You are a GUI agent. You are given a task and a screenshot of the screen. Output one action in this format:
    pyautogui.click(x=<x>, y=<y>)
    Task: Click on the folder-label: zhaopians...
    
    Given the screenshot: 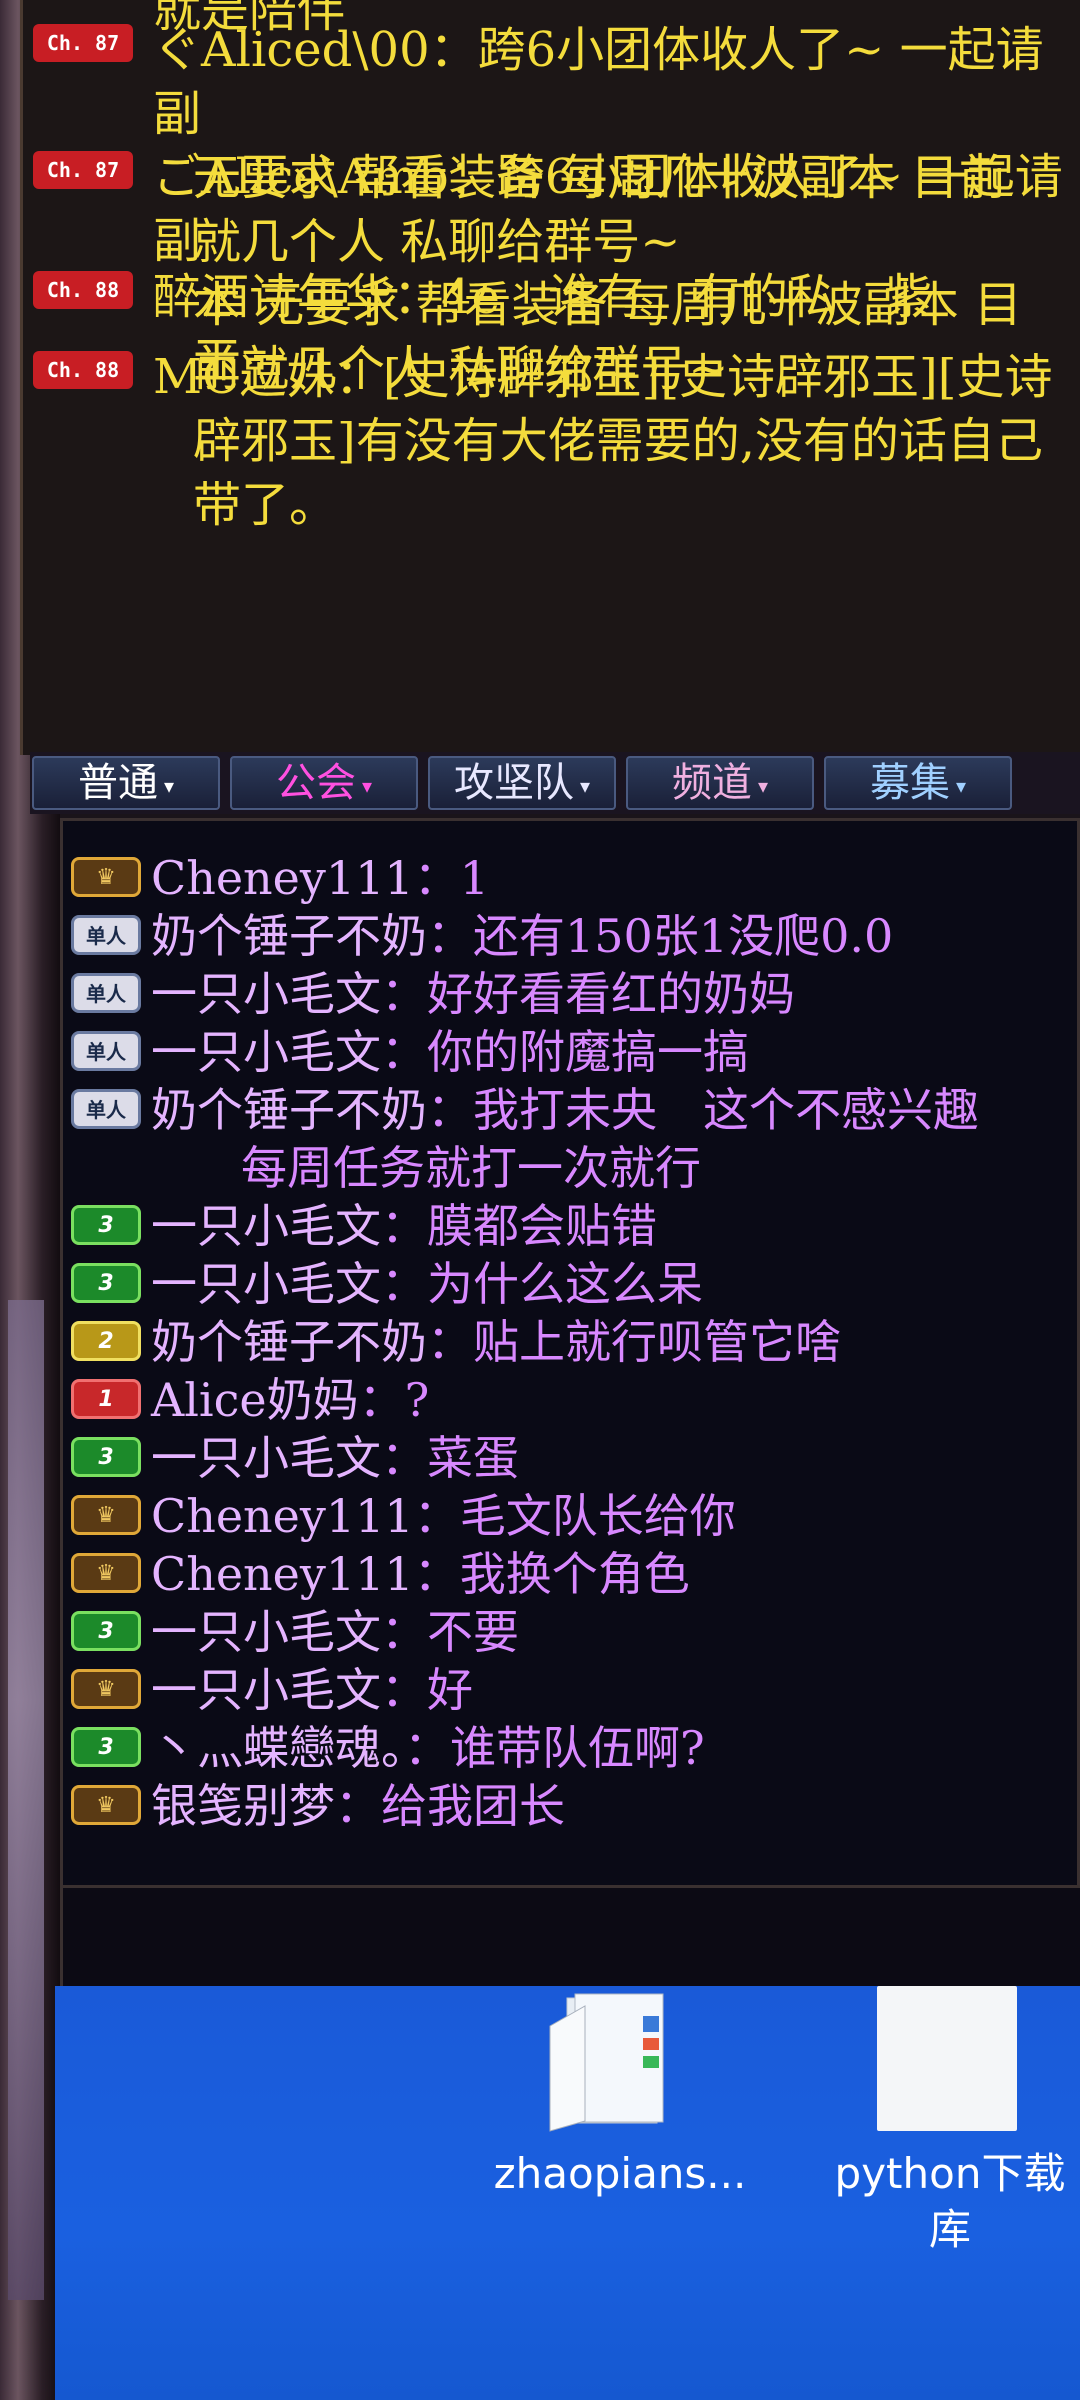 What is the action you would take?
    pyautogui.click(x=620, y=2173)
    